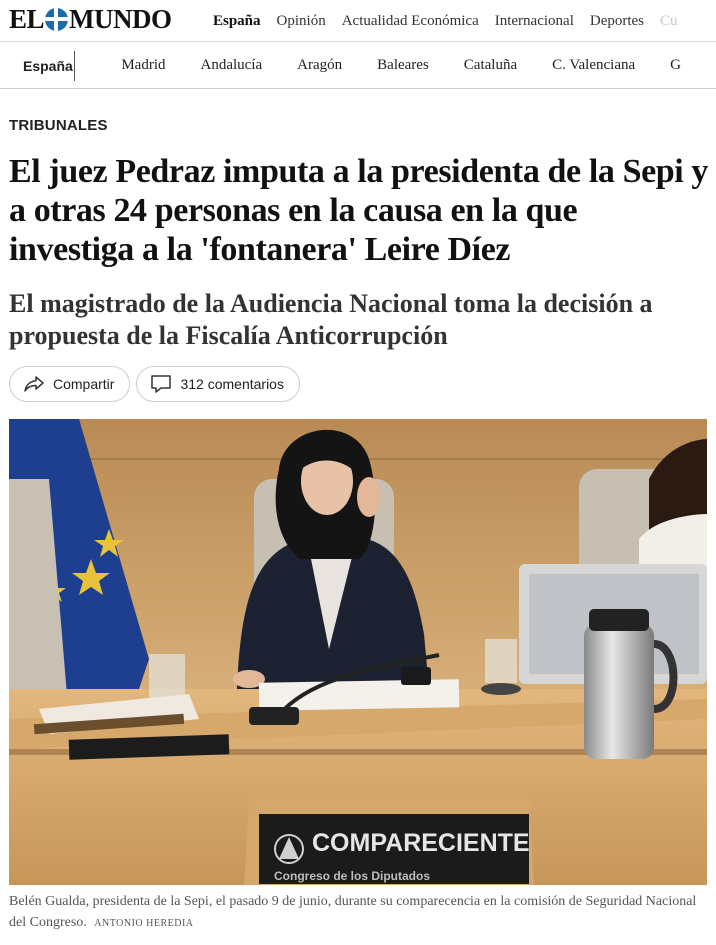 Image resolution: width=716 pixels, height=945 pixels. Describe the element at coordinates (57, 19) in the screenshot. I see `globe-icon` at that location.